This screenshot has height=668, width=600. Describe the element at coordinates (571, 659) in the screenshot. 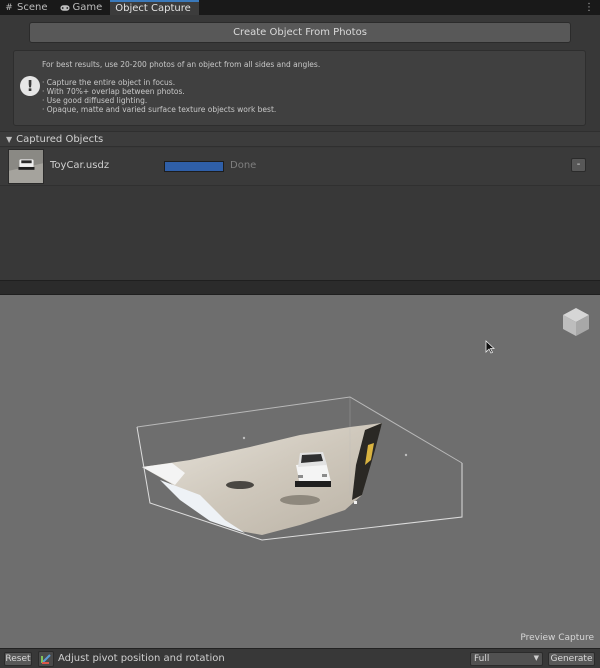

I see `generate-button: Generate` at that location.